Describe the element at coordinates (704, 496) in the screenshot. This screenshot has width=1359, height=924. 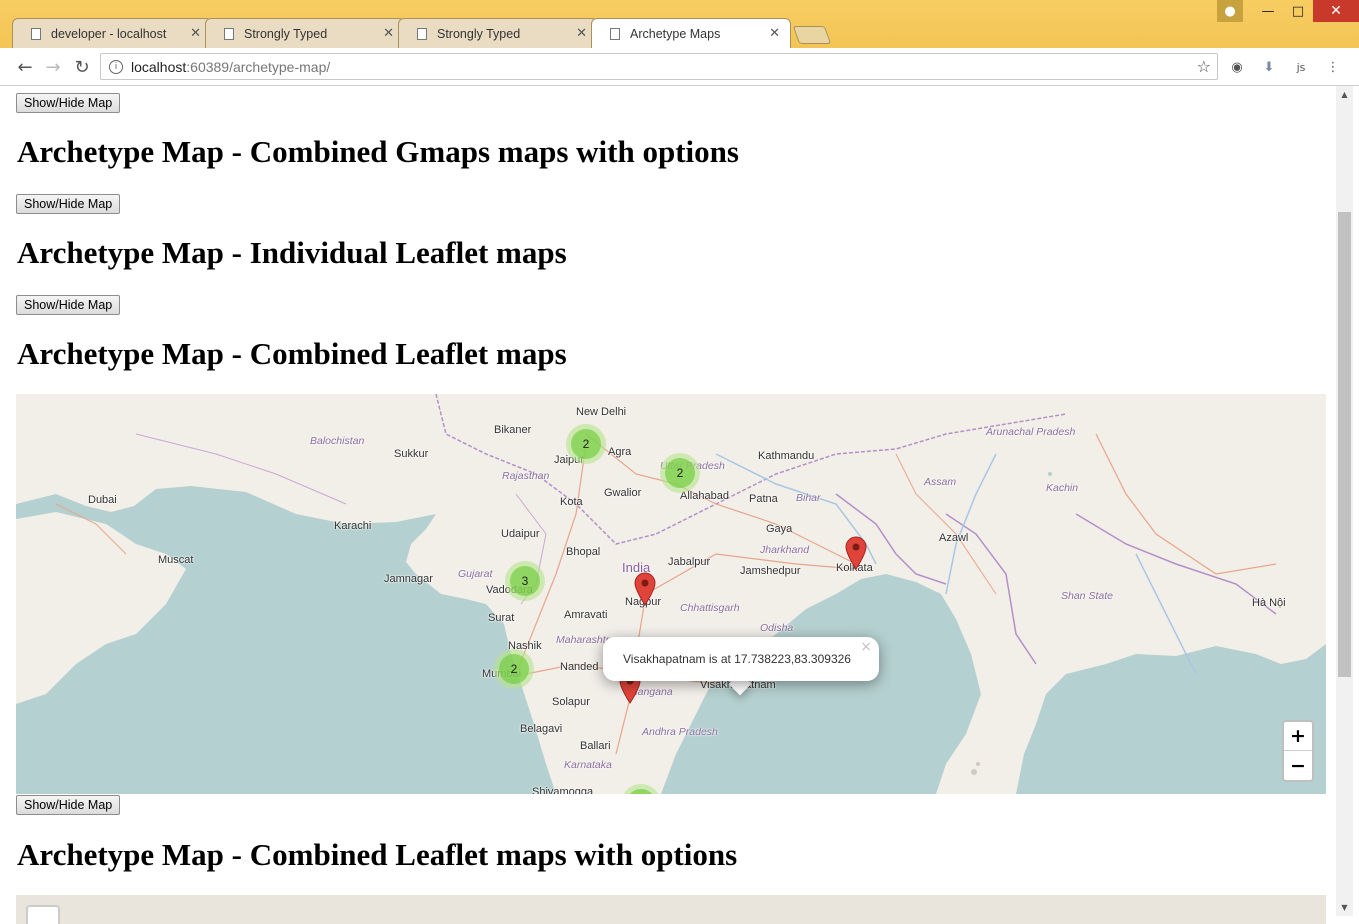
I see `place-label: Allahabad` at that location.